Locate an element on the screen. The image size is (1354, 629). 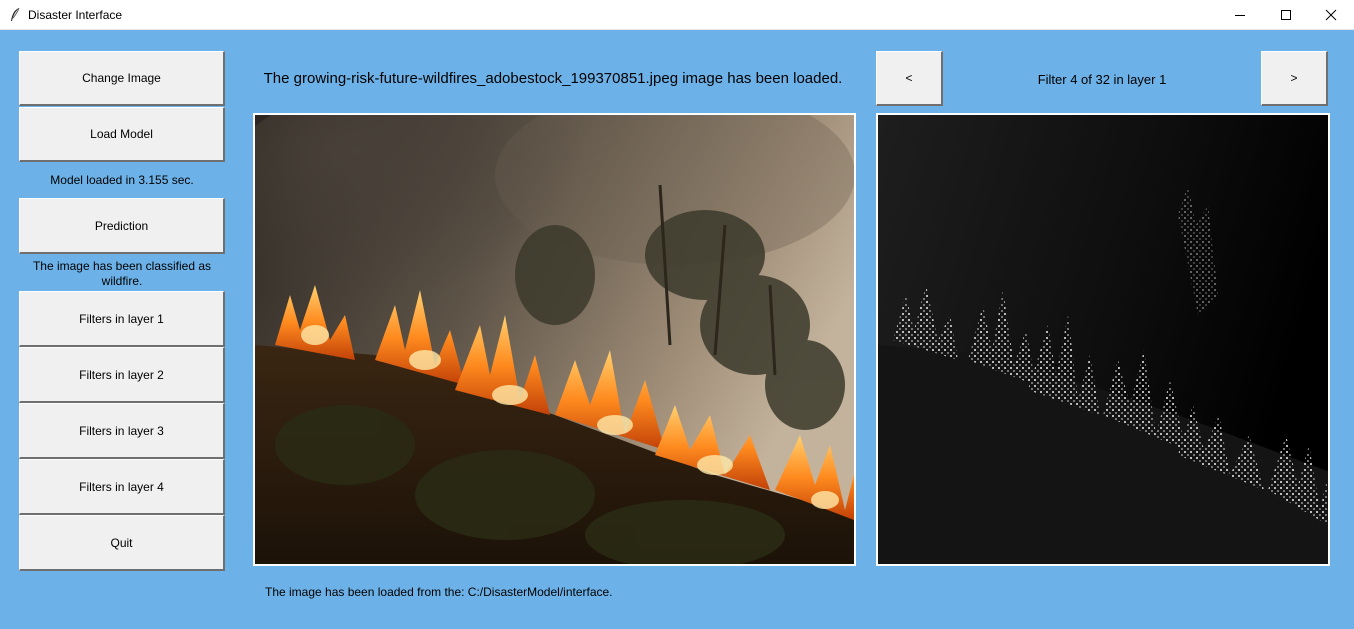
filters-layer-1-button: Filters in layer 1 is located at coordinates (122, 319).